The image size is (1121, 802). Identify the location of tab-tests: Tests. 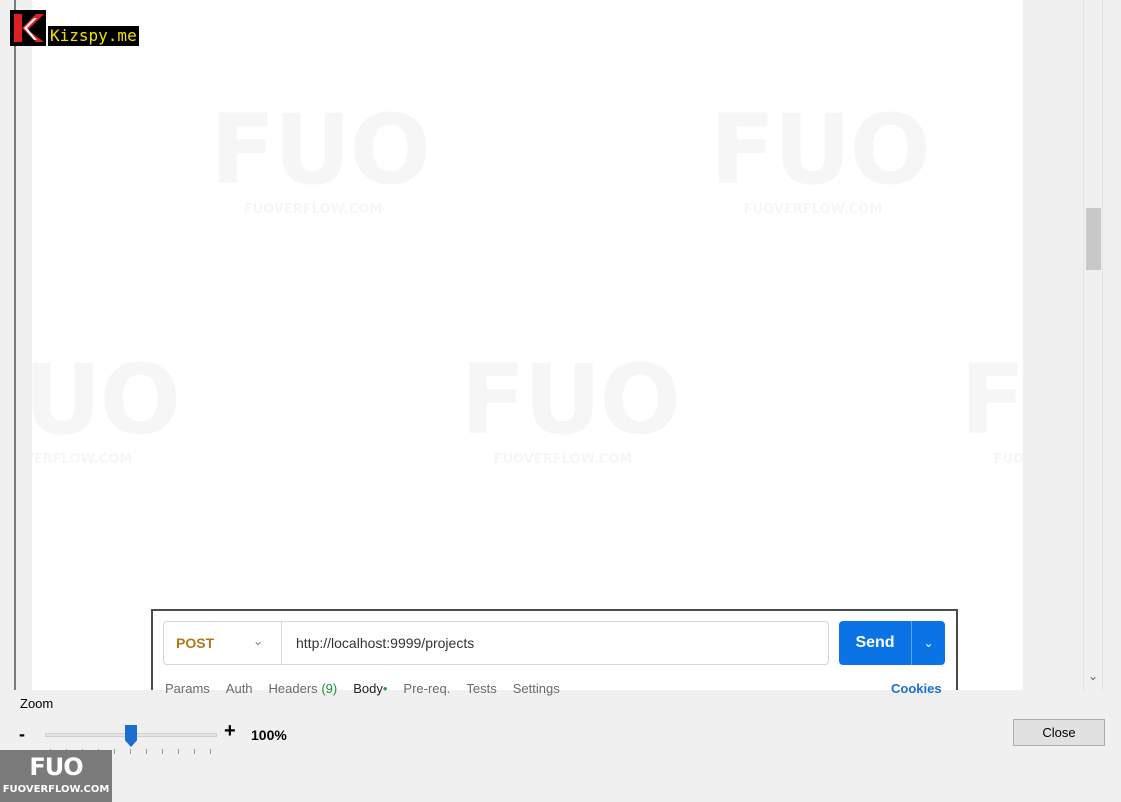
(481, 688).